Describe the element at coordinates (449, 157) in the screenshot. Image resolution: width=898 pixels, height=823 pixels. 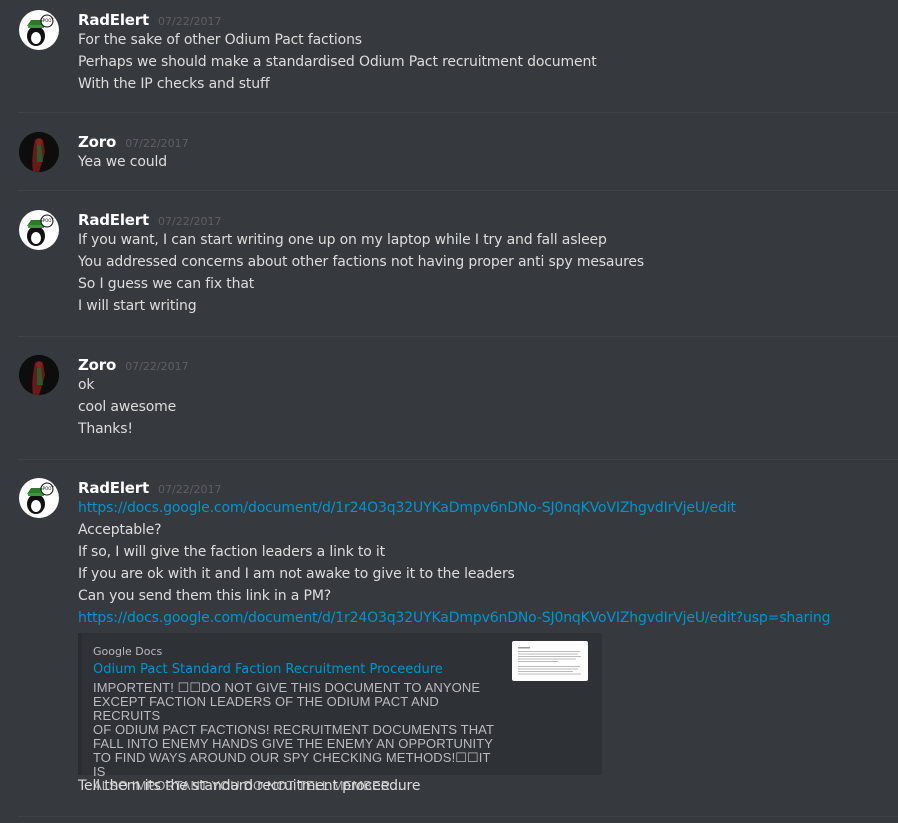
I see `message-group: Zoro 07/22/2017 Yea we could` at that location.